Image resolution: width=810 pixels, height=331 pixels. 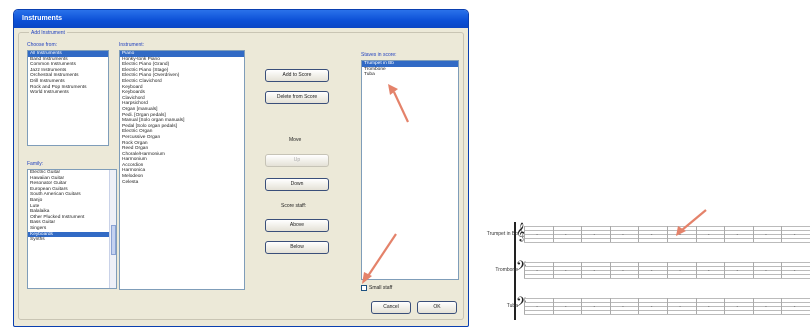 What do you see at coordinates (294, 206) in the screenshot?
I see `score-staff-label: Score staff:` at bounding box center [294, 206].